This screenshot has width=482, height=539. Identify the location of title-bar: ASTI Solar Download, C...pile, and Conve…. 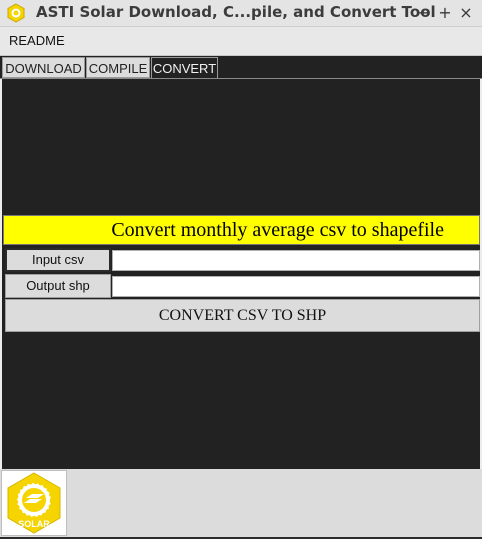
(241, 13).